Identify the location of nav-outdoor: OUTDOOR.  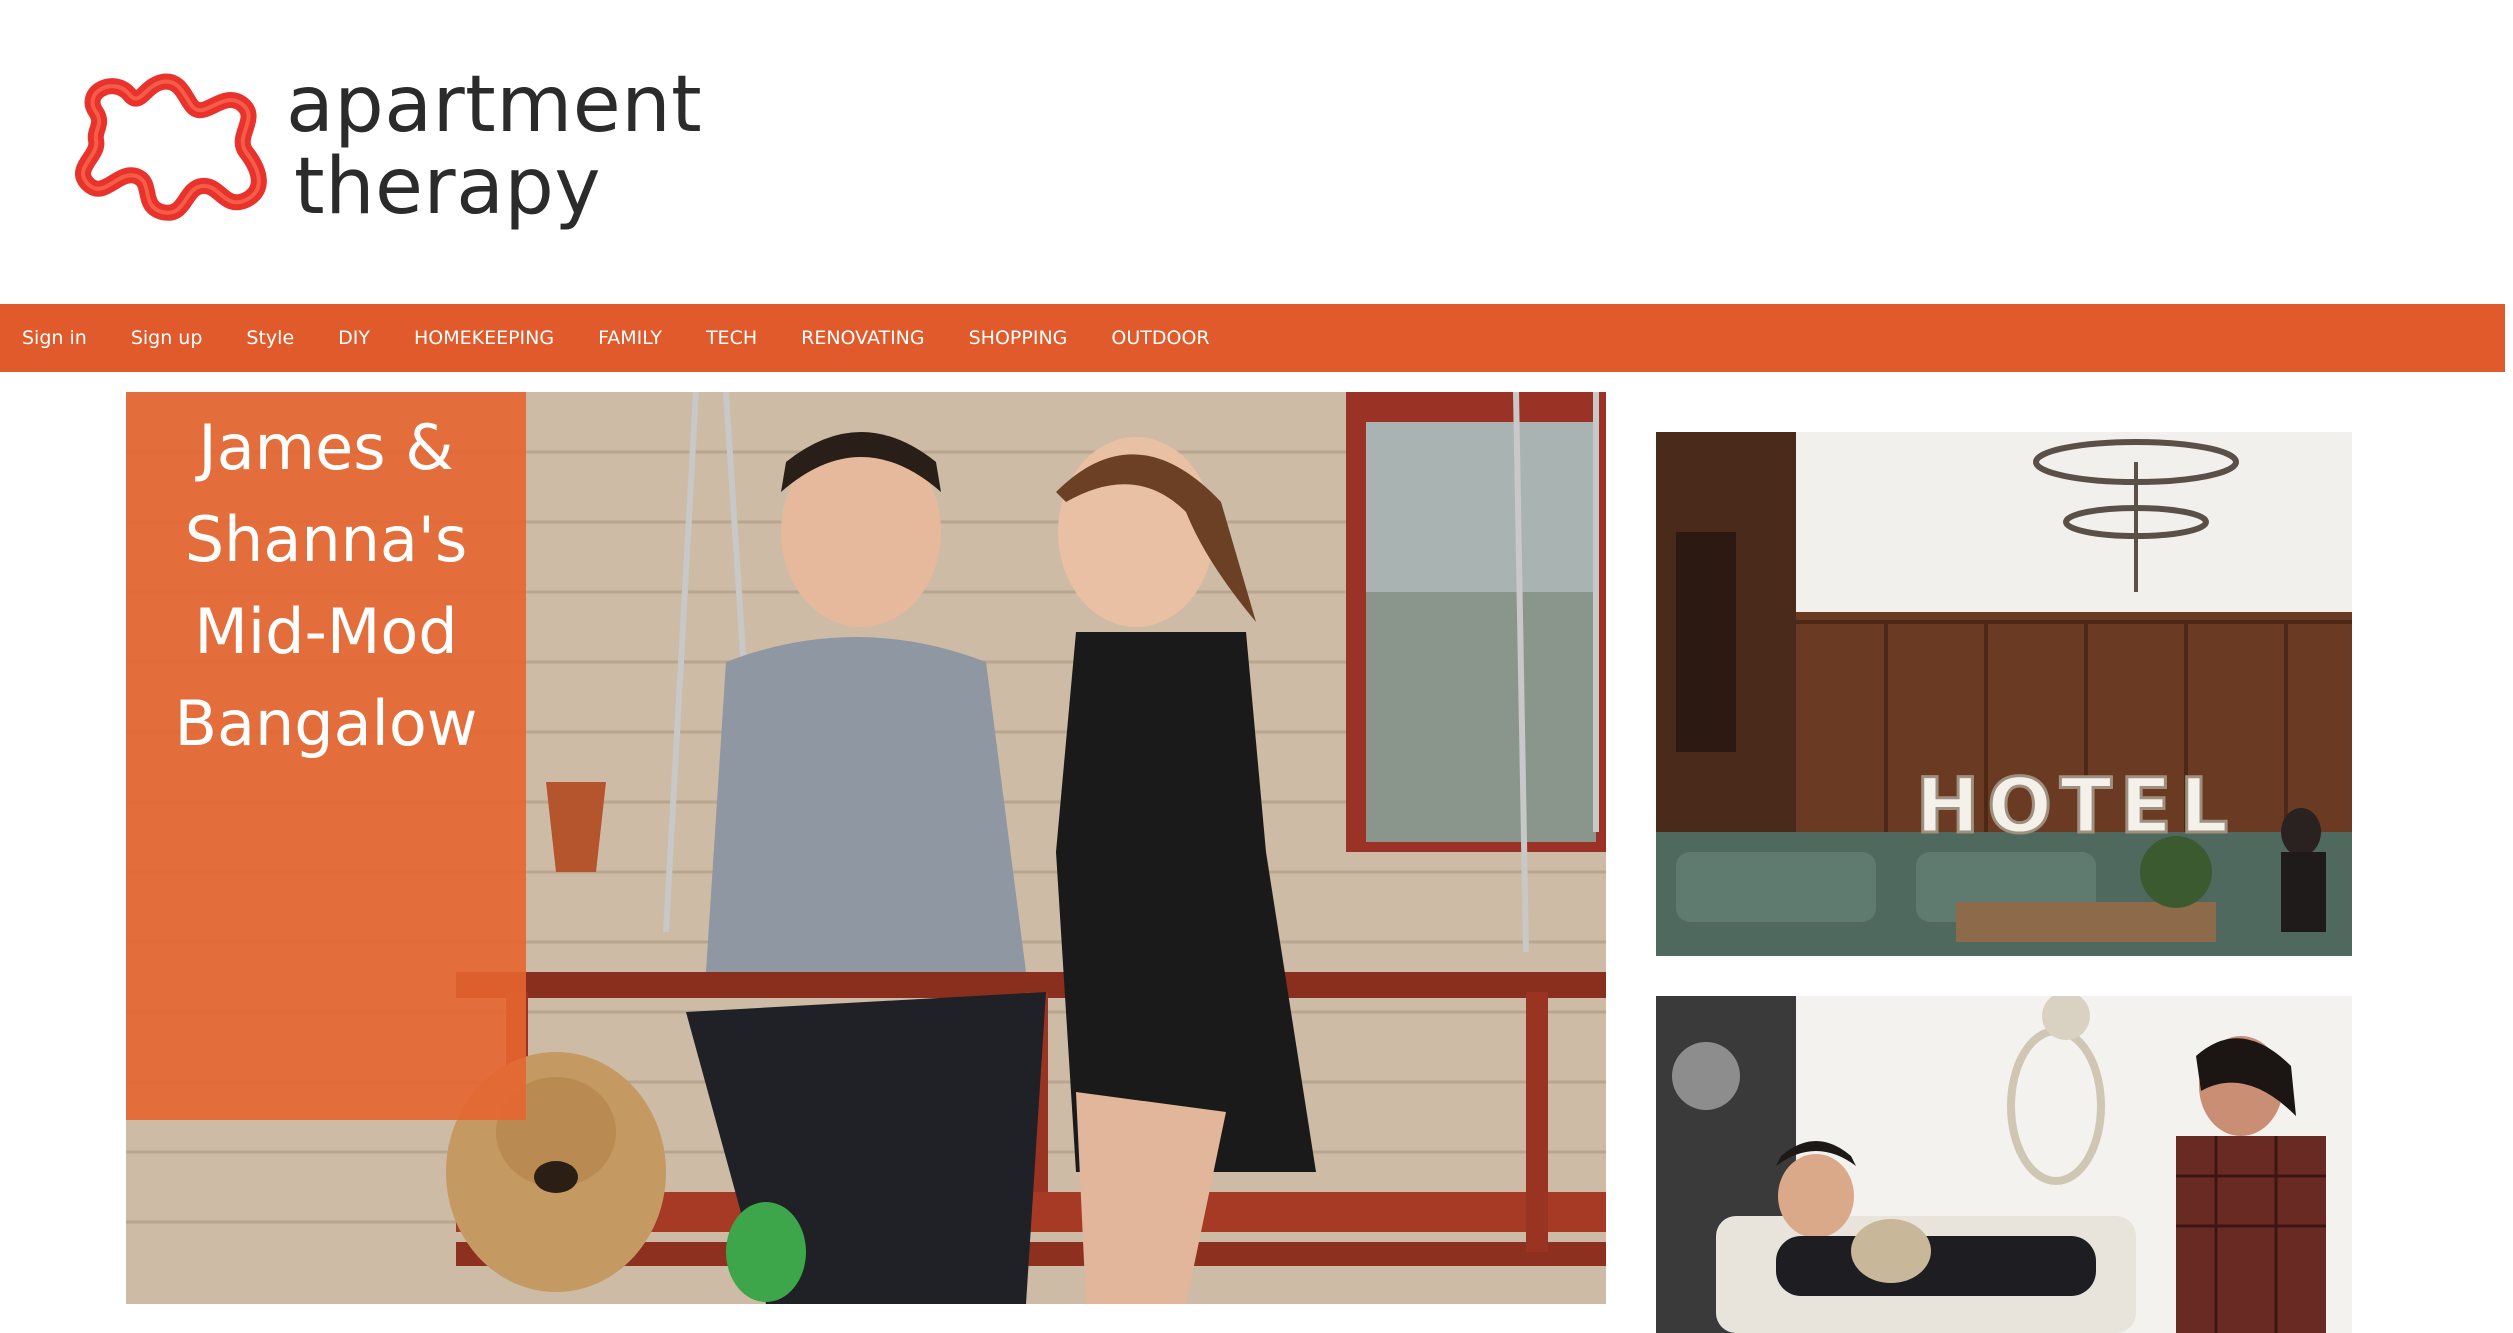
(1160, 338).